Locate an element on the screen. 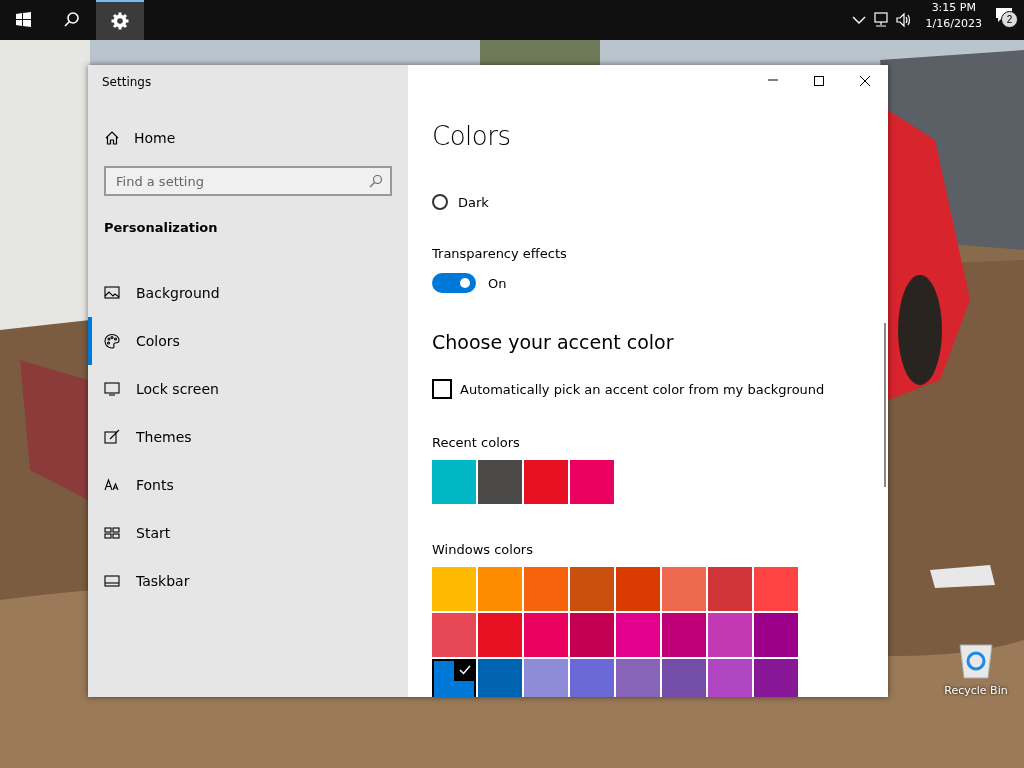  speaker-icon is located at coordinates (903, 20).